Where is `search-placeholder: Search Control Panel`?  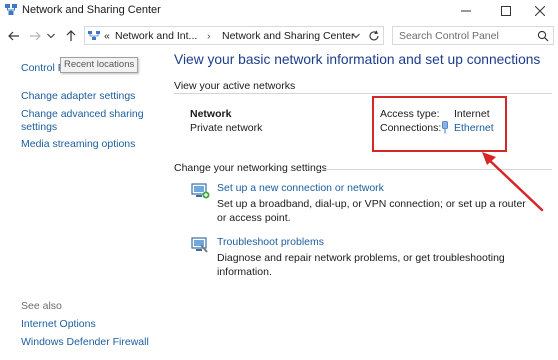 search-placeholder: Search Control Panel is located at coordinates (449, 36).